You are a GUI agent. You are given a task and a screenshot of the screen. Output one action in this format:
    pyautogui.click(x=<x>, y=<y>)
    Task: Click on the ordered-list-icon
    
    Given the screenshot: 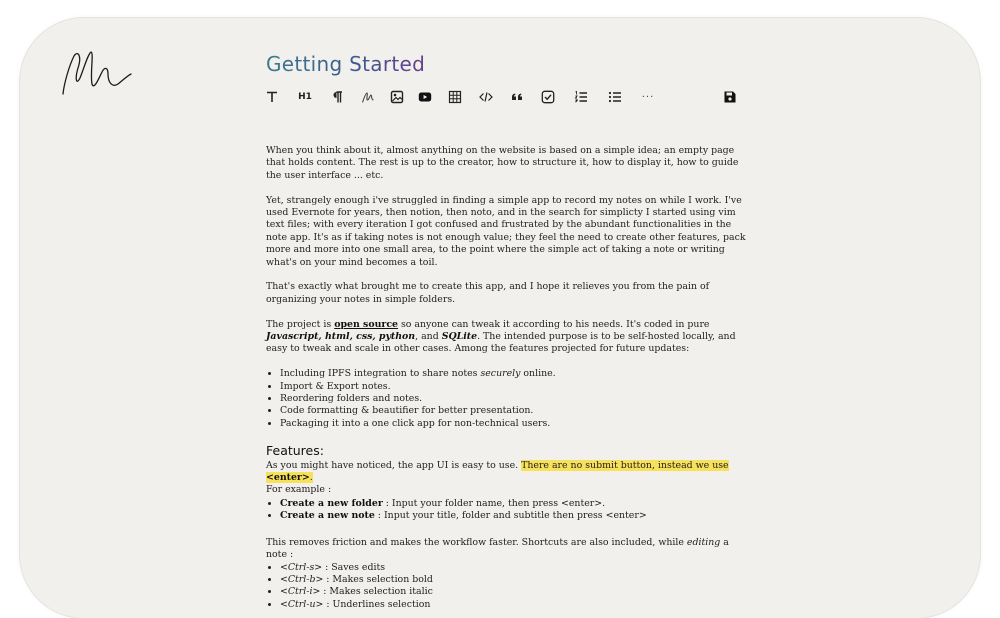 What is the action you would take?
    pyautogui.click(x=580, y=96)
    